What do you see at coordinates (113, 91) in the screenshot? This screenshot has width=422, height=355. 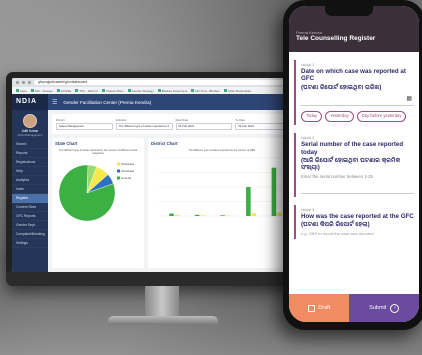 I see `bookmark-item: Chataru Baru` at bounding box center [113, 91].